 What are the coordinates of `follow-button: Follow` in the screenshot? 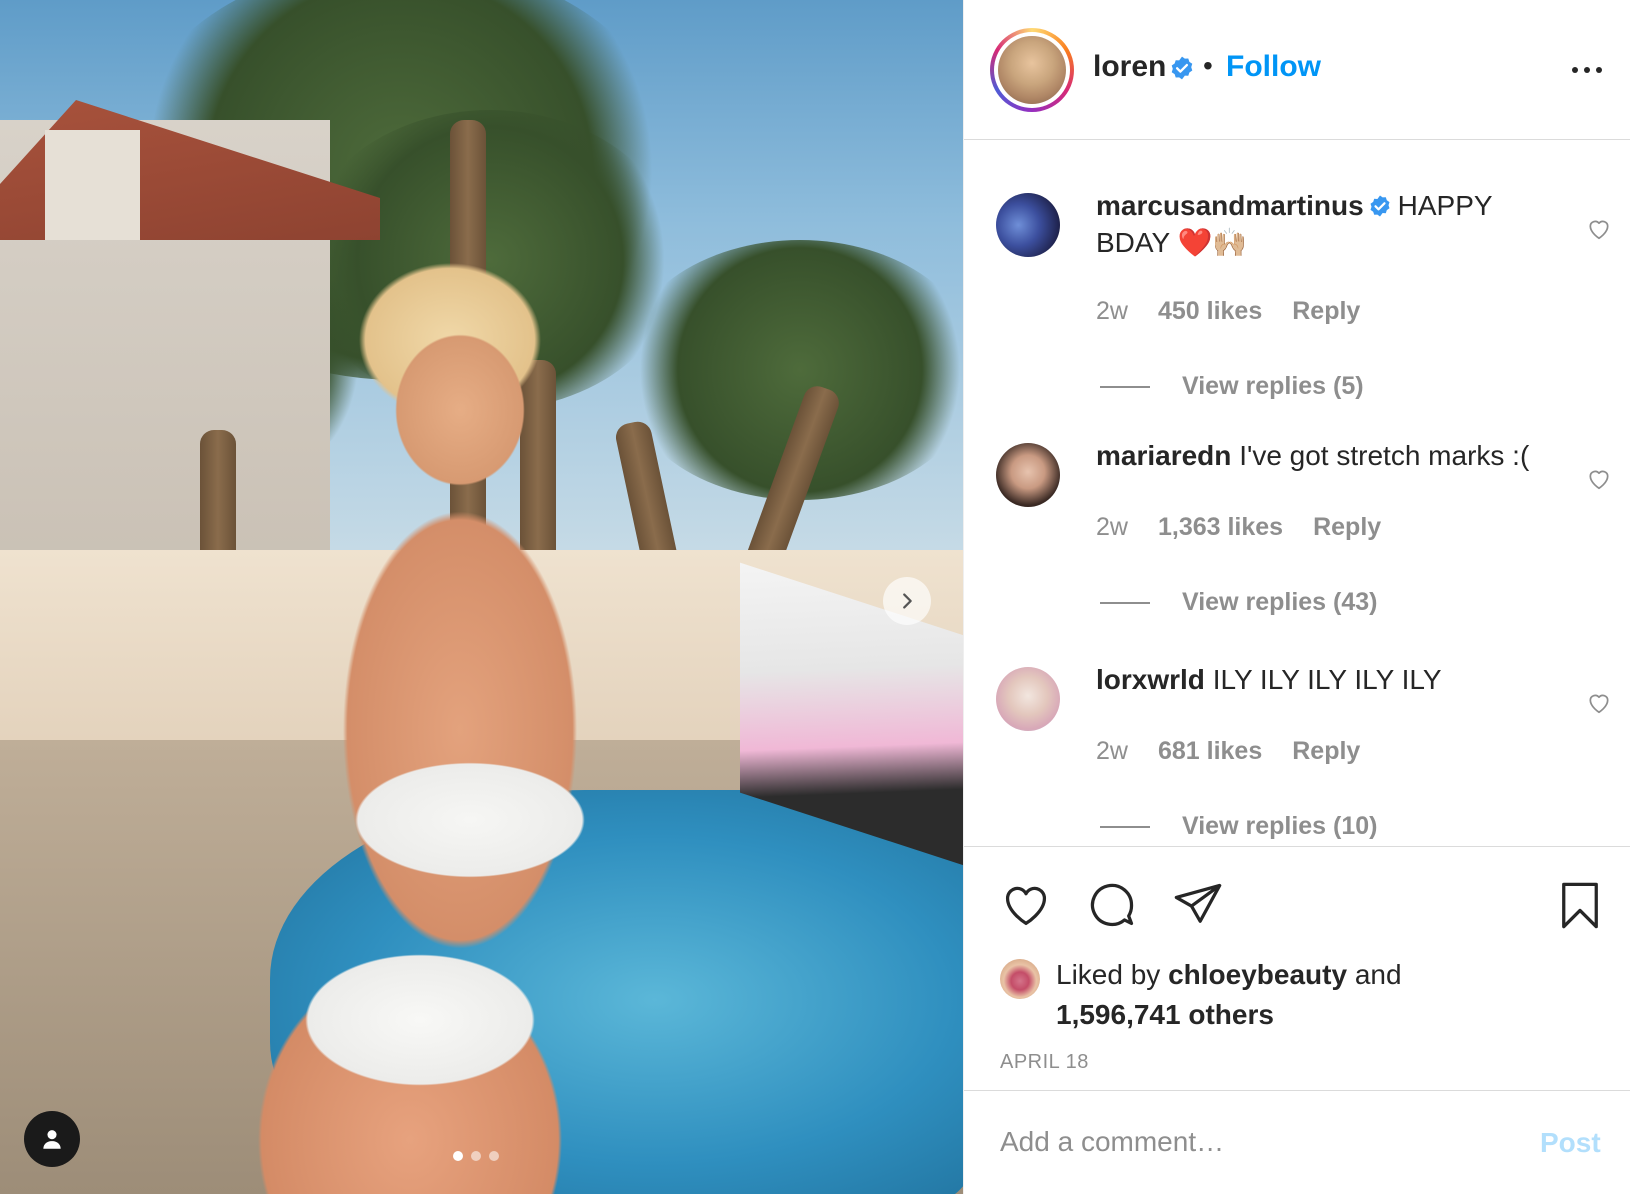 It's located at (1273, 67).